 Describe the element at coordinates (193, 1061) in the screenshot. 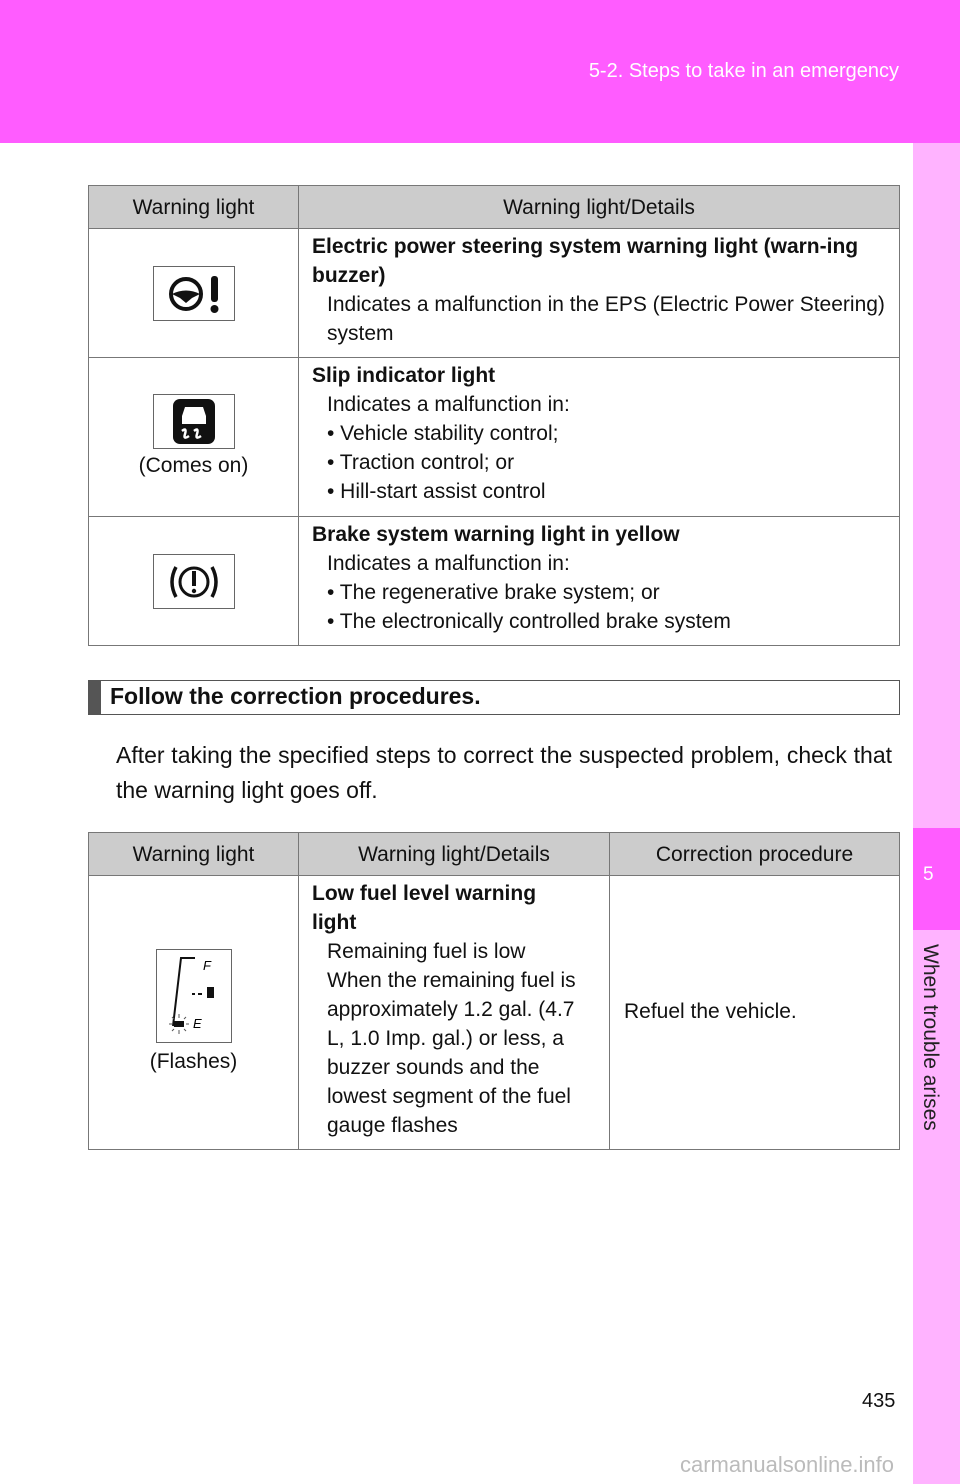

I see `icon-caption: (Flashes)` at that location.